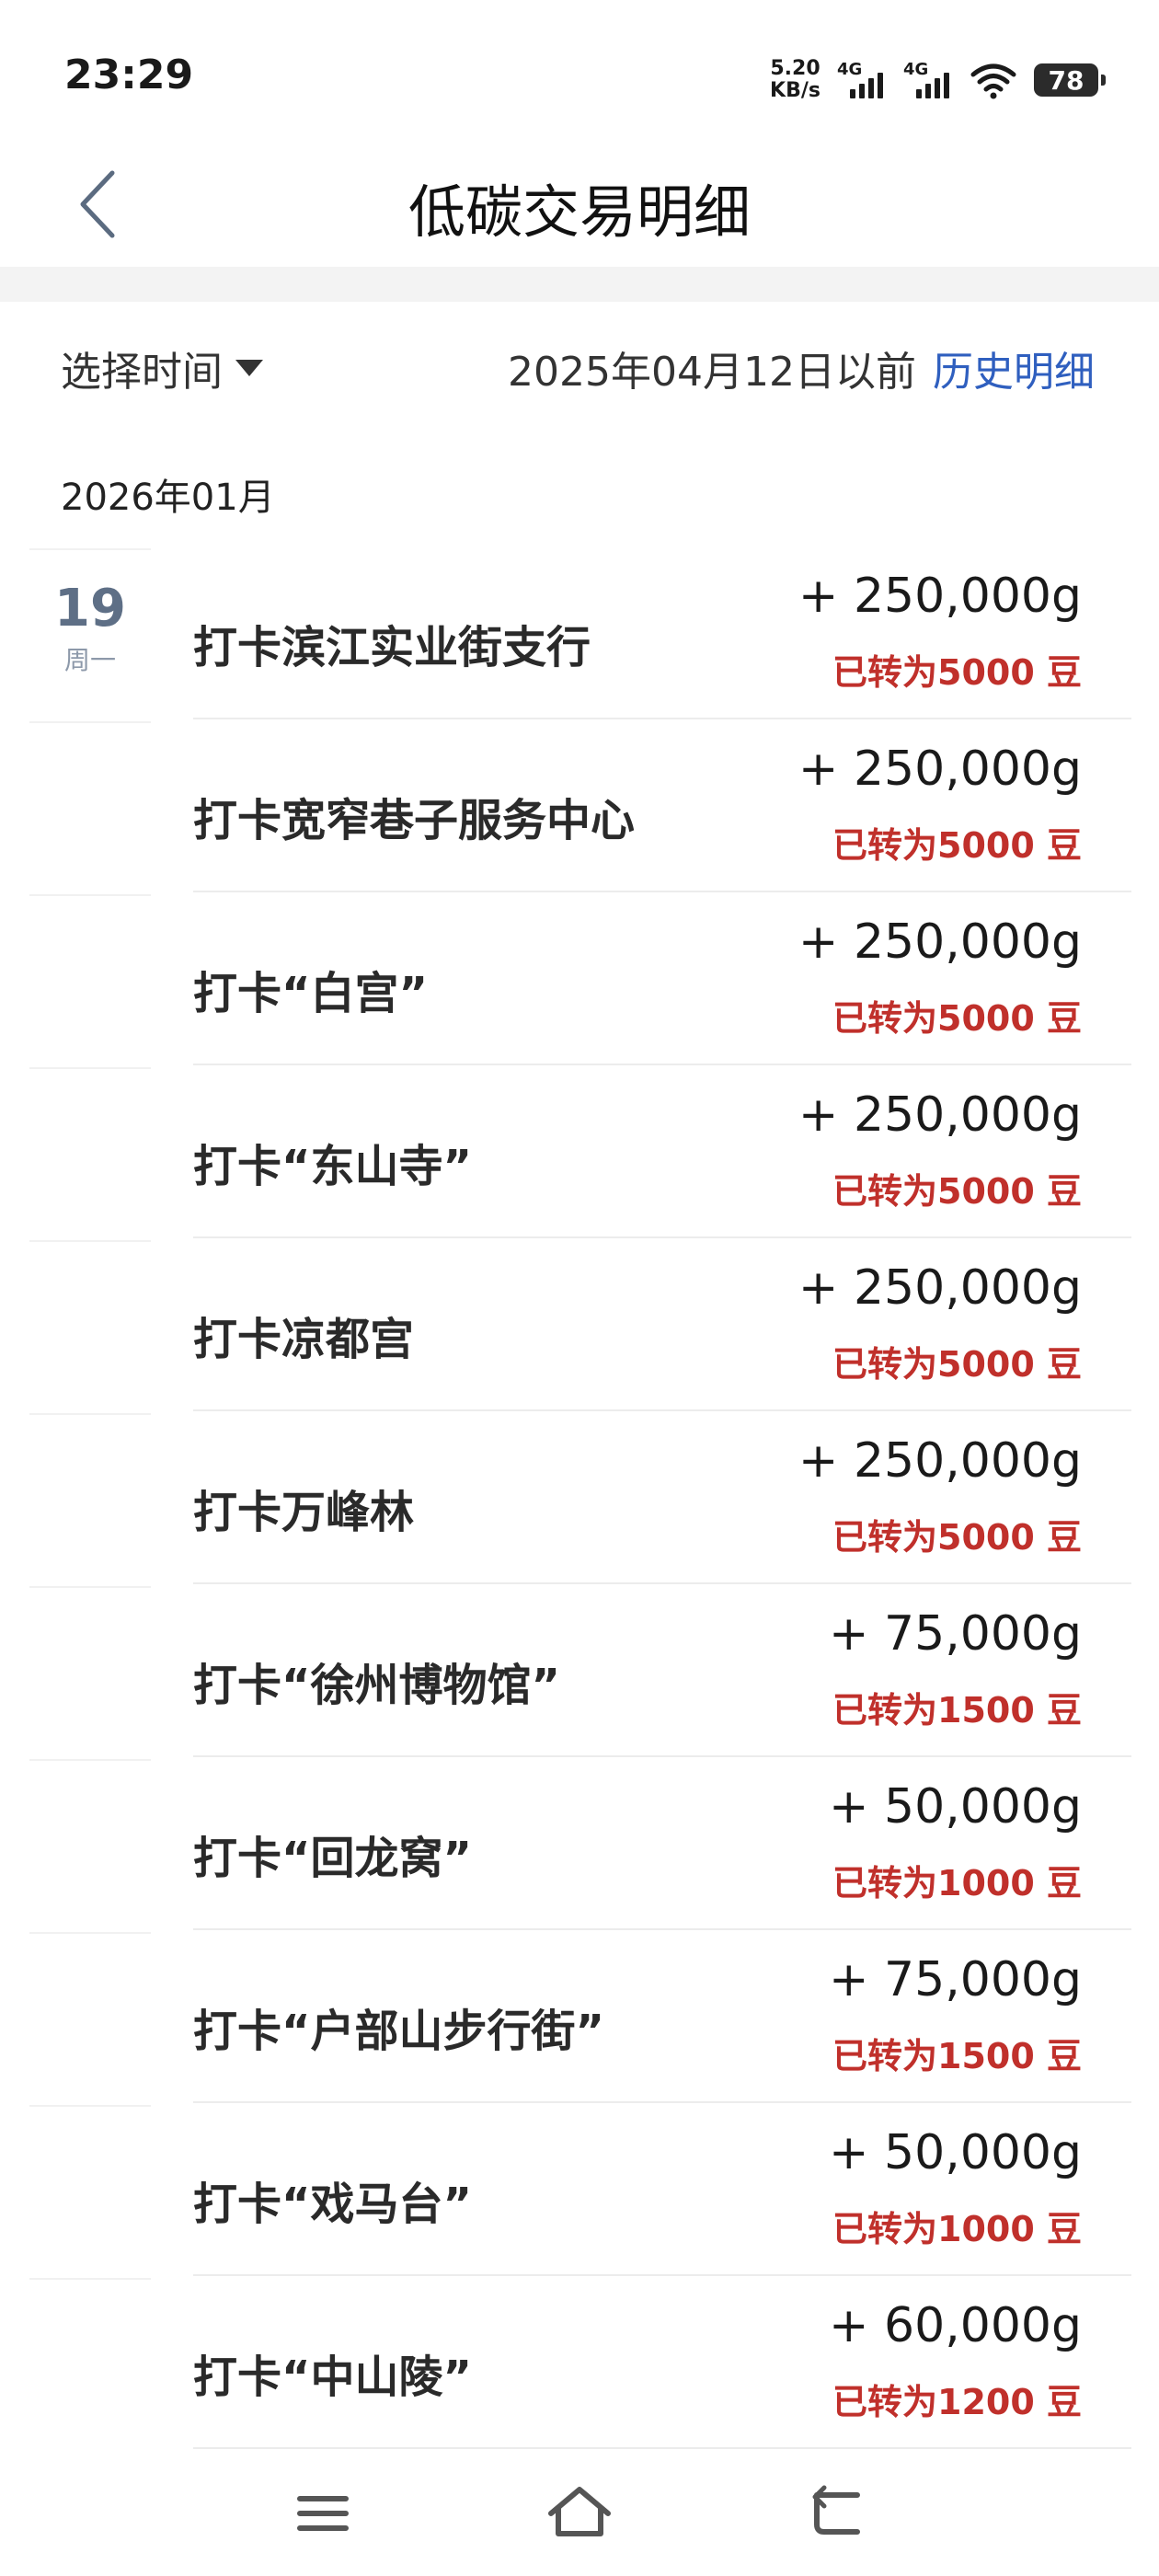  I want to click on history-info: 2025年04月12日以前 历史明细, so click(801, 368).